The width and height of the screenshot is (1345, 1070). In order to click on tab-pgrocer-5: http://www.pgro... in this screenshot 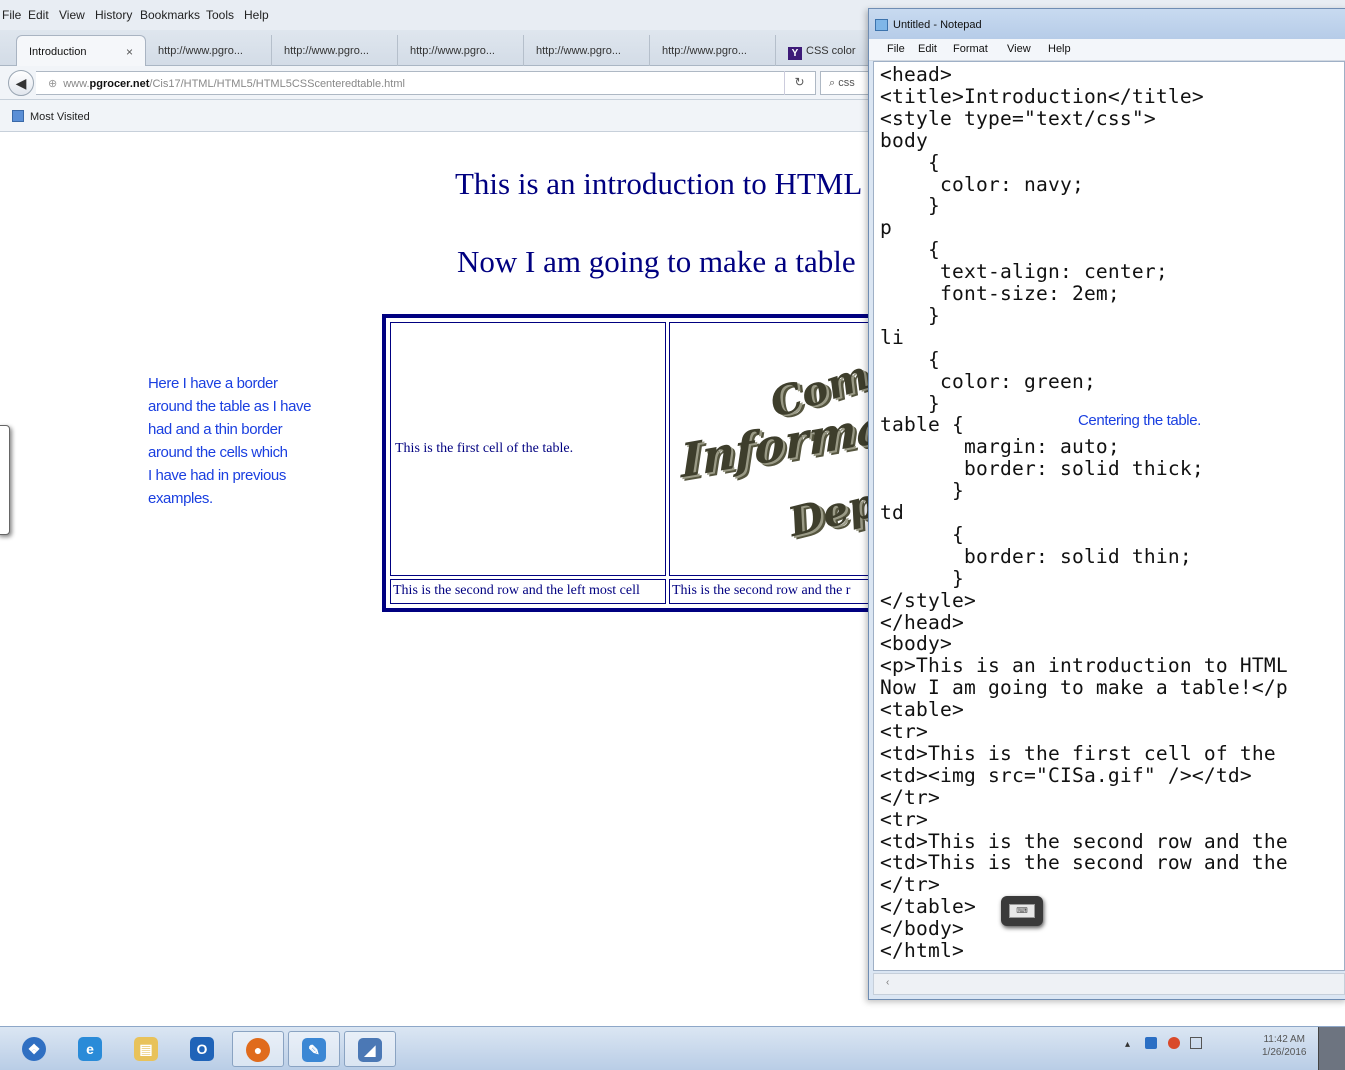, I will do `click(713, 50)`.